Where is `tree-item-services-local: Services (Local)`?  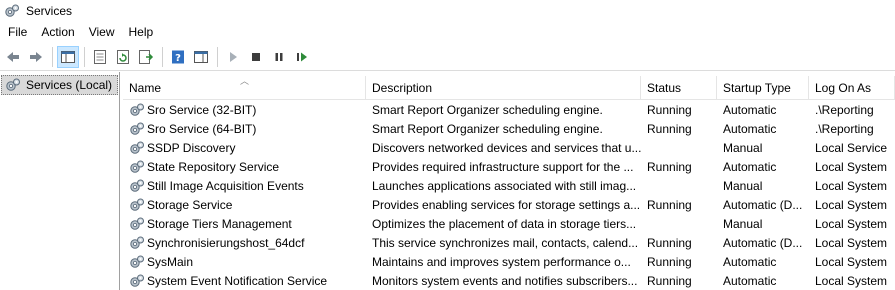 tree-item-services-local: Services (Local) is located at coordinates (59, 85).